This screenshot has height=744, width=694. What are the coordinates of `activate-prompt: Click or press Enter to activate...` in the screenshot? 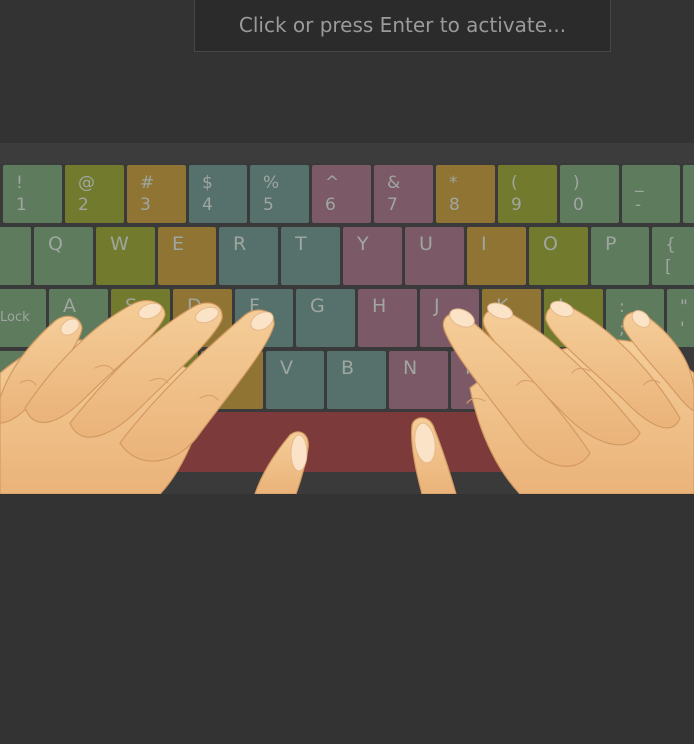 It's located at (402, 26).